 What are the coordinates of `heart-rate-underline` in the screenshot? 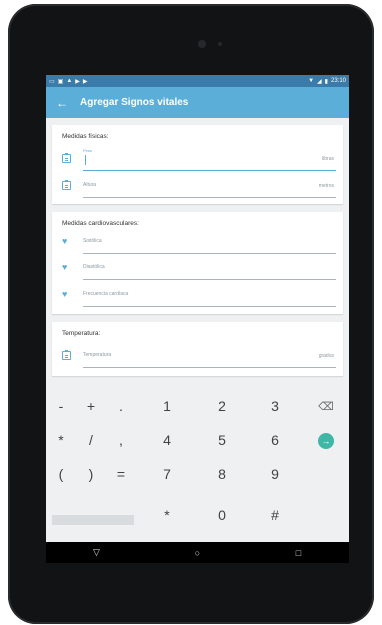 It's located at (209, 306).